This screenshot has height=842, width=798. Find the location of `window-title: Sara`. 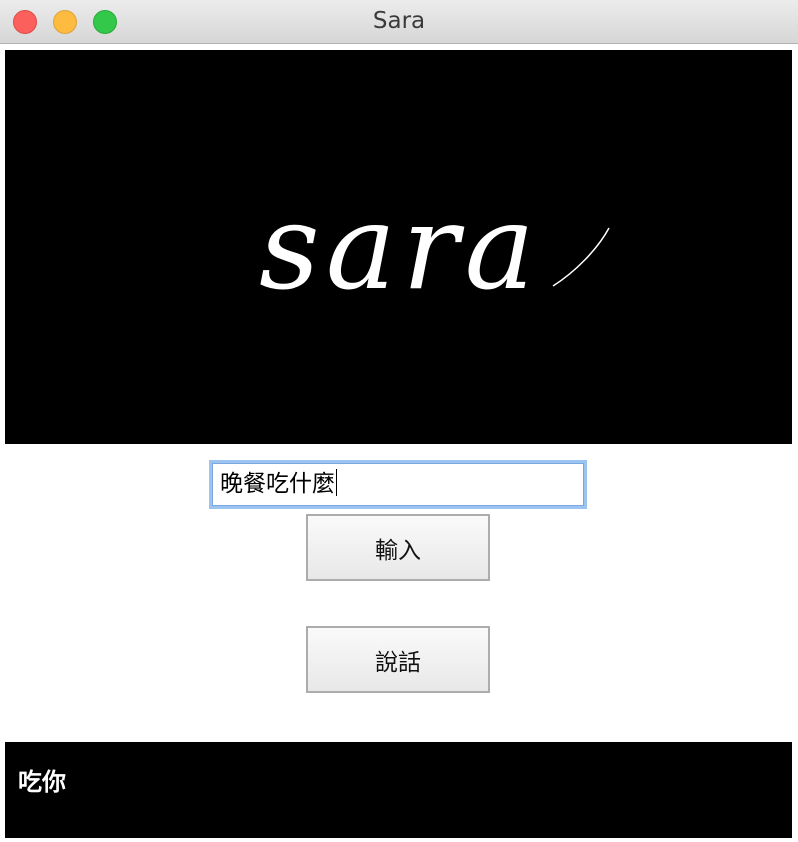

window-title: Sara is located at coordinates (399, 21).